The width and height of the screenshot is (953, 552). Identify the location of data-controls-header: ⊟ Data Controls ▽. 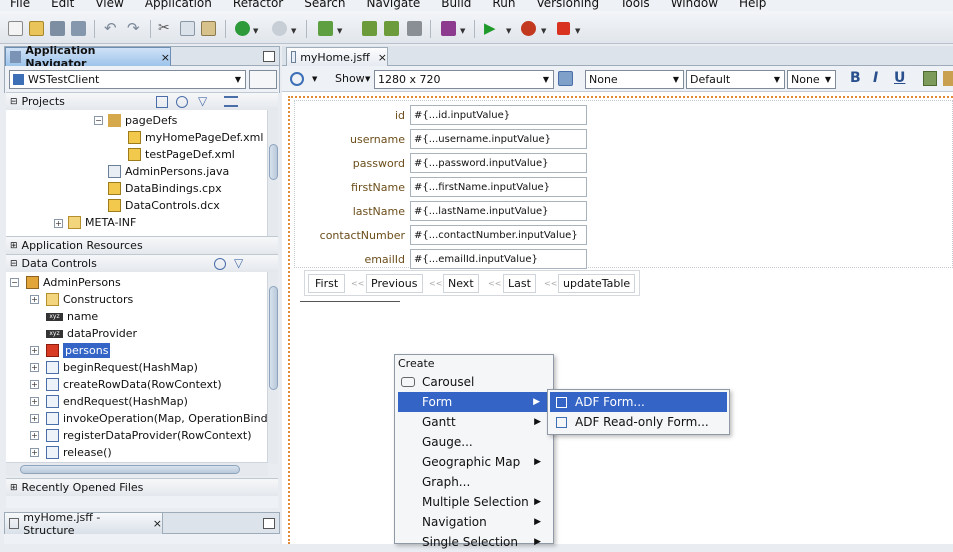
(142, 263).